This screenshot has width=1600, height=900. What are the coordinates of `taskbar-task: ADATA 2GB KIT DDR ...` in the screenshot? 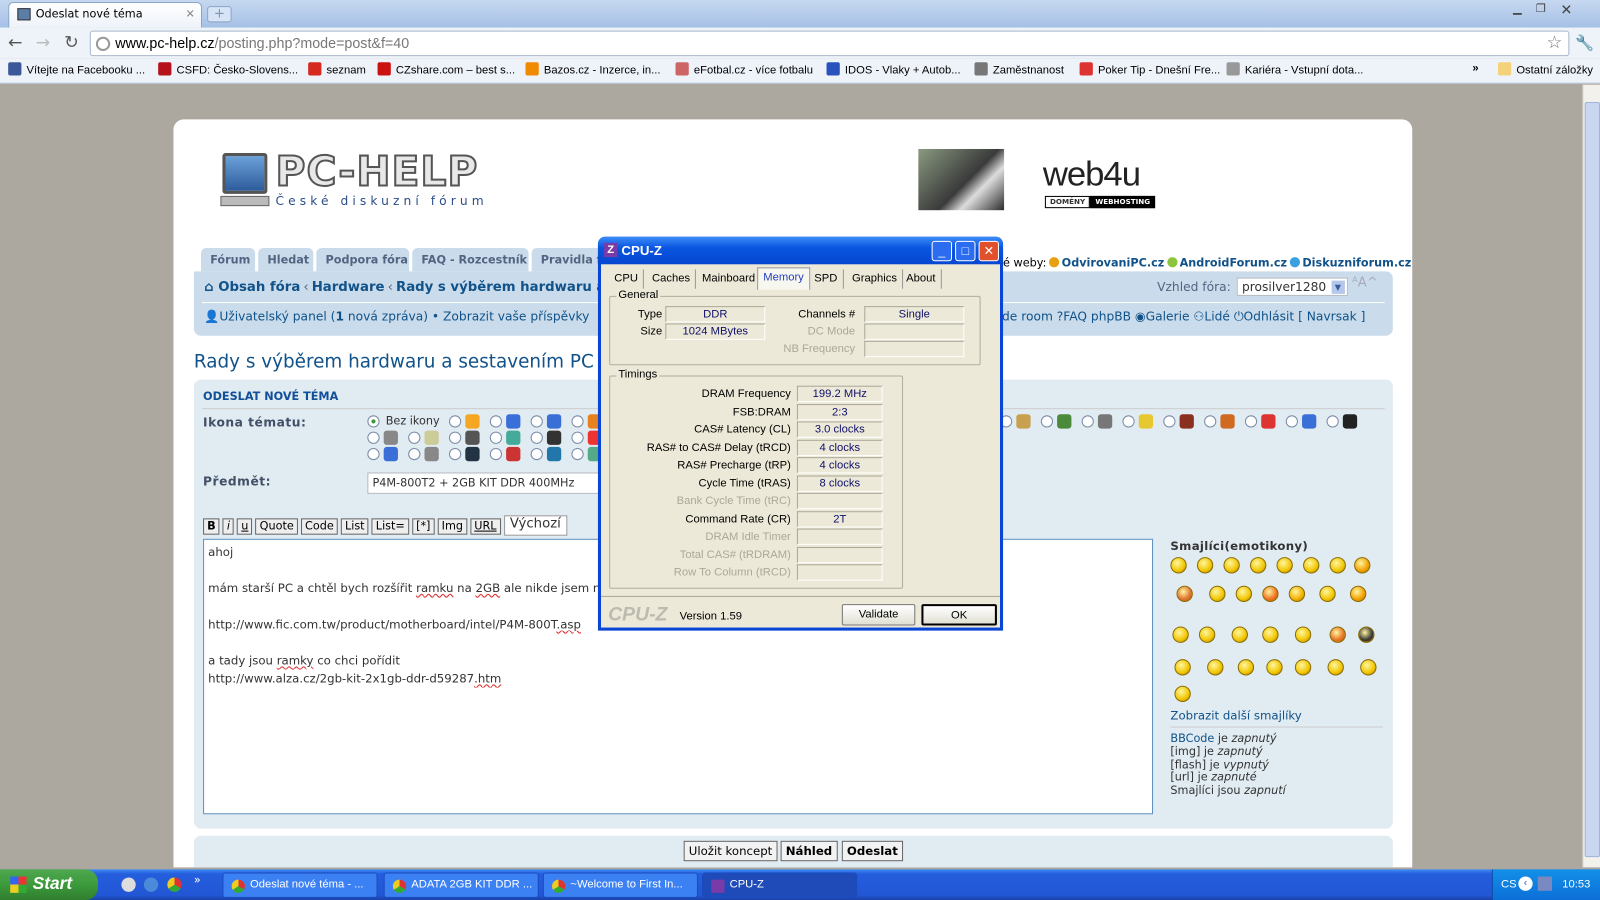 It's located at (461, 885).